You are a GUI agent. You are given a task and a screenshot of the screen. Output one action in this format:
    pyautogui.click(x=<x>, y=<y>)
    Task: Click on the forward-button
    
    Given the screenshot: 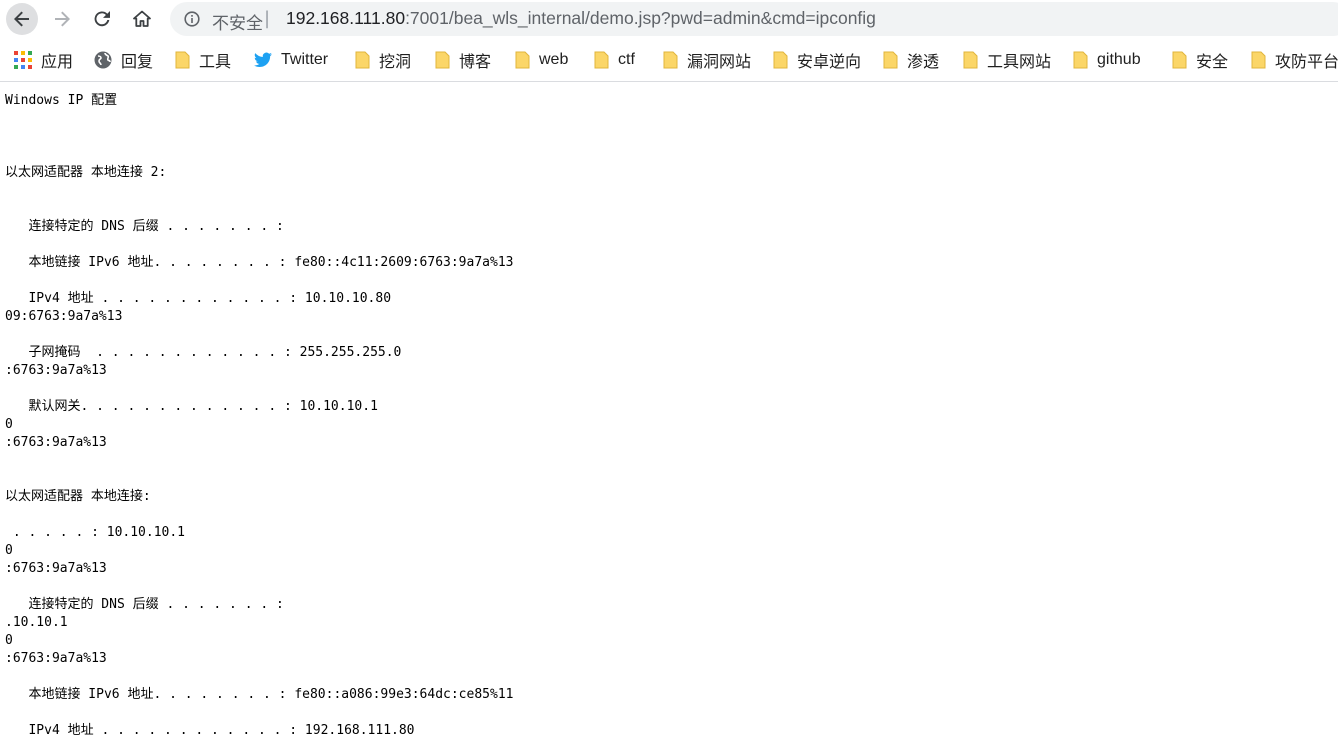 What is the action you would take?
    pyautogui.click(x=62, y=19)
    